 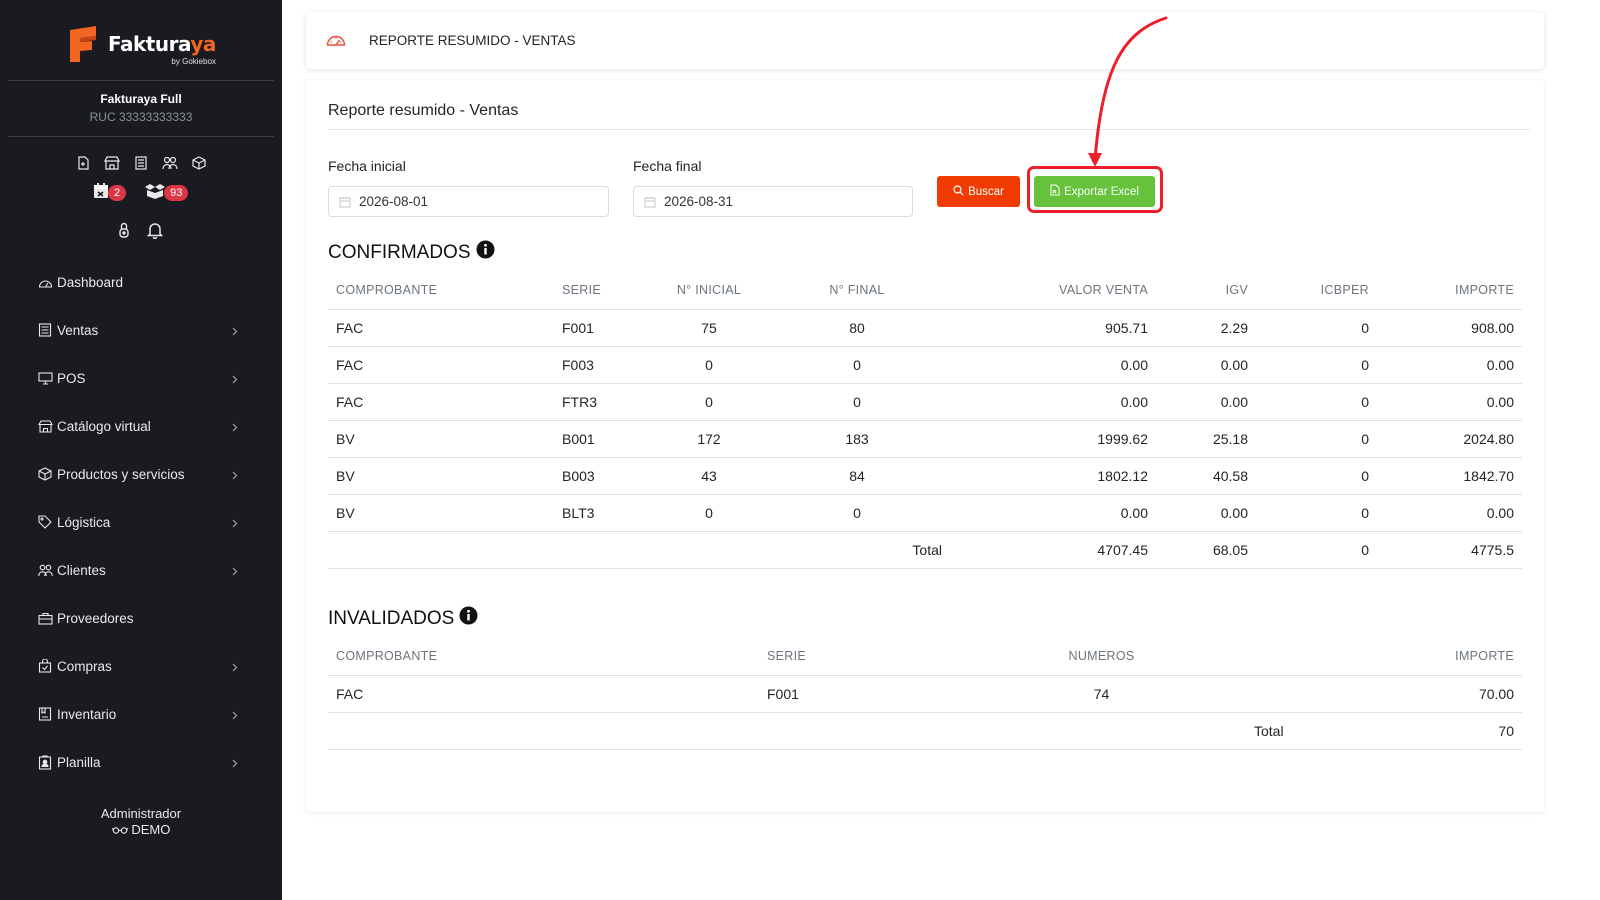 I want to click on cell: 1802.12, so click(x=1053, y=476).